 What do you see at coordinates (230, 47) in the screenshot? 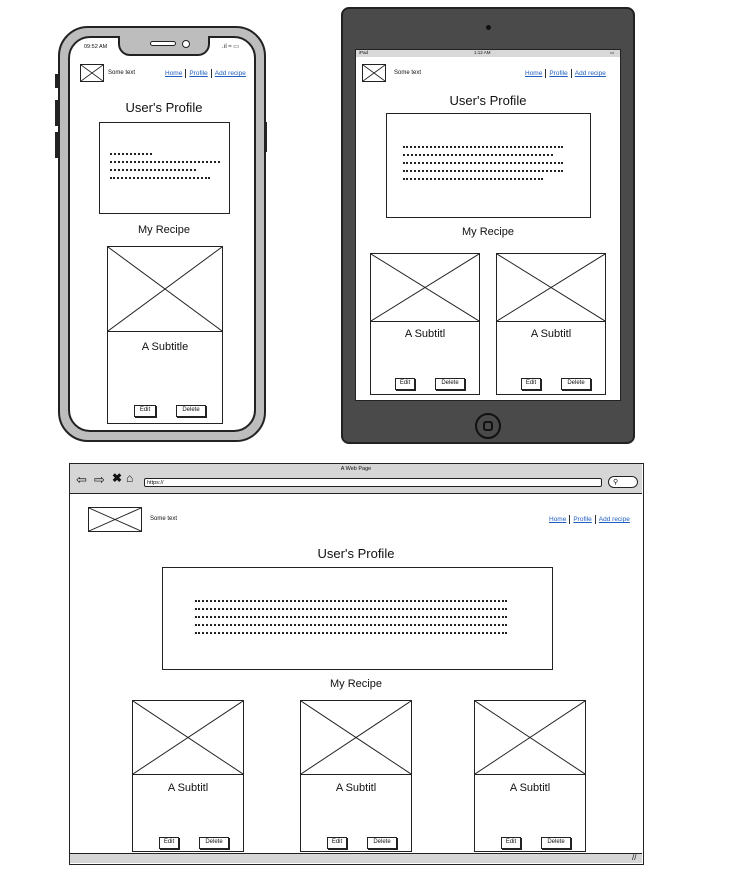
I see `phone-status-icons: .ıl ≈ ▭` at bounding box center [230, 47].